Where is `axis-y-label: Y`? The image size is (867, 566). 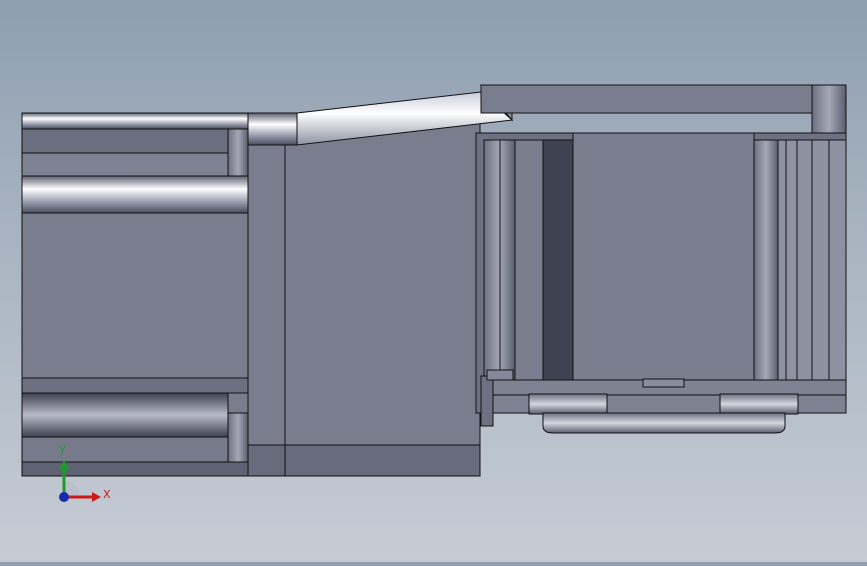 axis-y-label: Y is located at coordinates (62, 450).